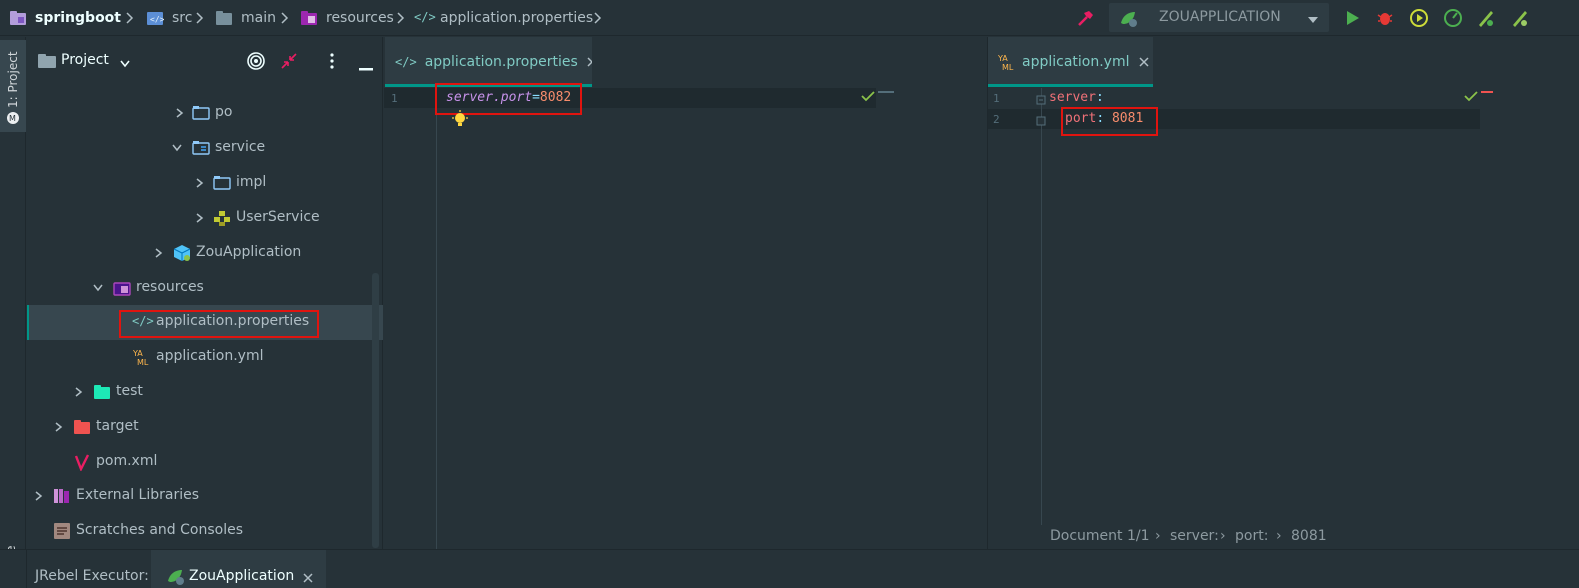 This screenshot has width=1579, height=588. Describe the element at coordinates (1194, 536) in the screenshot. I see `yaml-path-server: server:` at that location.